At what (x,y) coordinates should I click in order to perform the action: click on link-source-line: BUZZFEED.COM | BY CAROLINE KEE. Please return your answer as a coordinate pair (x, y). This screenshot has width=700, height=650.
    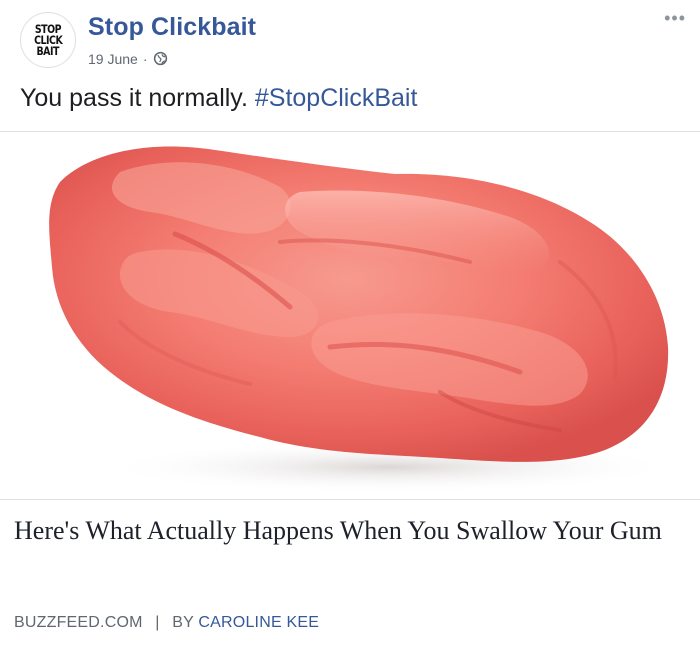
    Looking at the image, I should click on (166, 623).